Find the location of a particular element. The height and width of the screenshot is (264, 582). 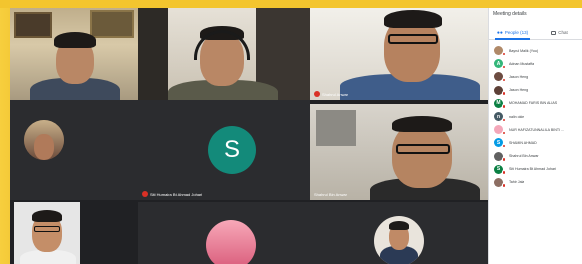

participant-list-item: S Siti Humaira Bt Ahmad Johari is located at coordinates (535, 169).